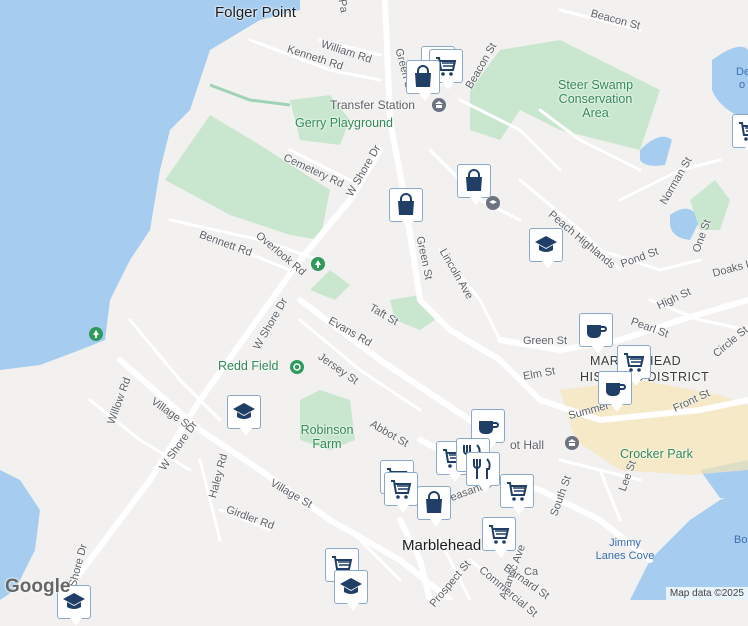  What do you see at coordinates (255, 12) in the screenshot?
I see `place-label-folger-point: Folger Point` at bounding box center [255, 12].